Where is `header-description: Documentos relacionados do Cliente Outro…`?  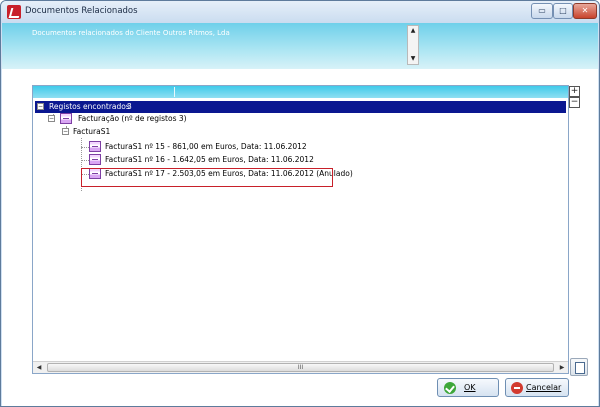 header-description: Documentos relacionados do Cliente Outro… is located at coordinates (131, 33).